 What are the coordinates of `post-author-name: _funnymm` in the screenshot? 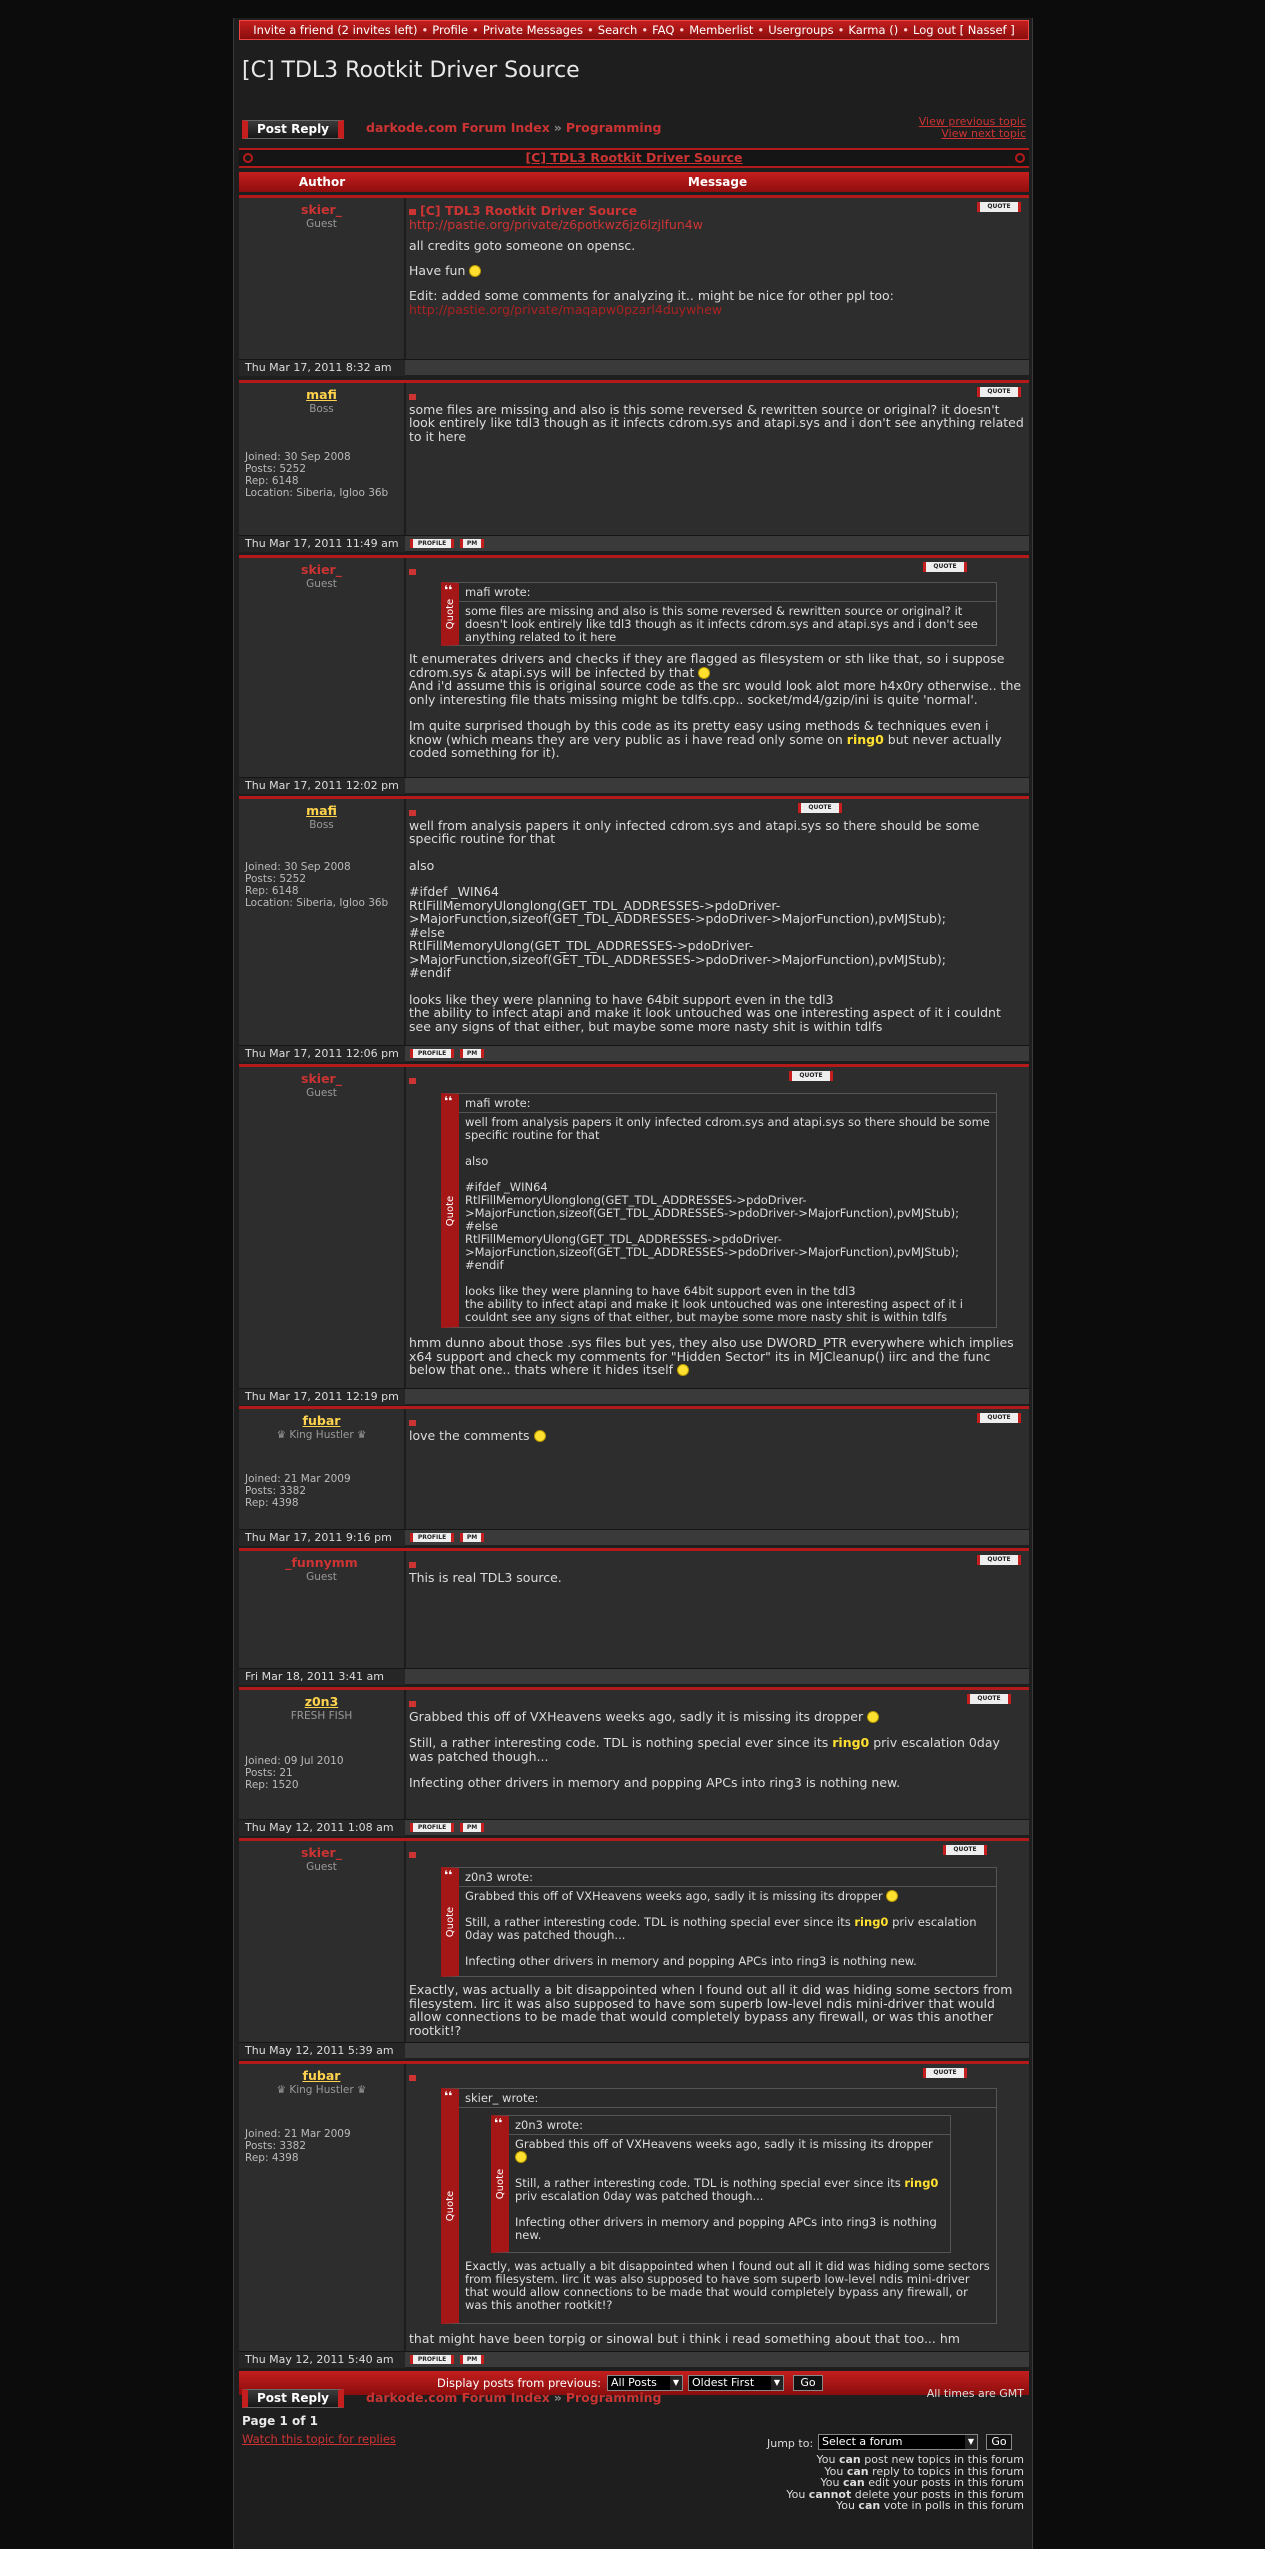 It's located at (321, 1562).